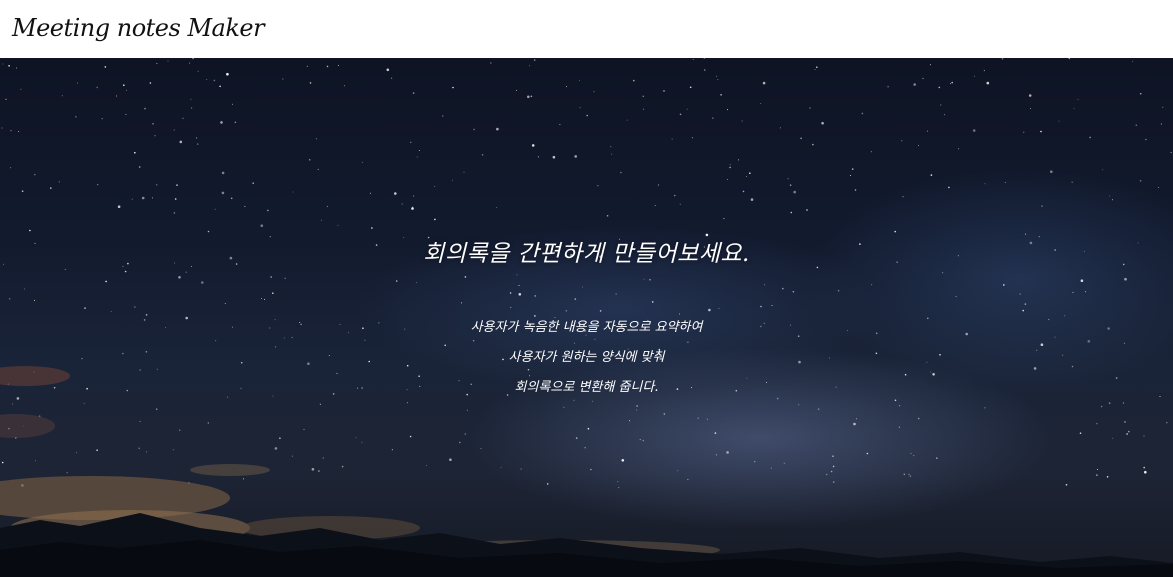  I want to click on hero-description-line: 사용자가 녹음한 내용을 자동으로 요약하여, so click(586, 327).